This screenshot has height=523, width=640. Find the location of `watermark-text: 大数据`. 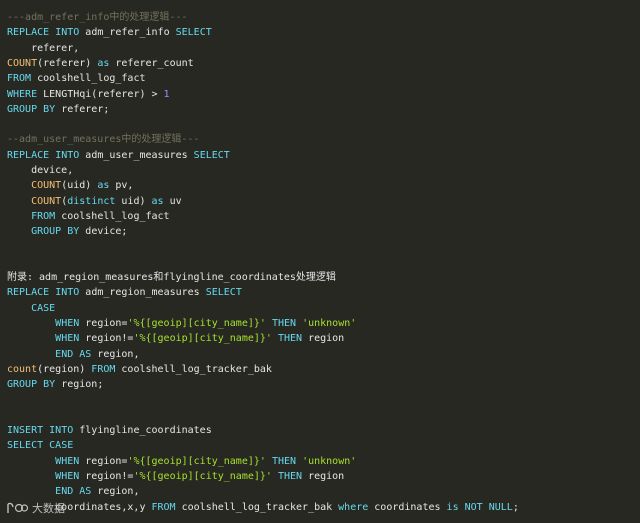

watermark-text: 大数据 is located at coordinates (48, 508).